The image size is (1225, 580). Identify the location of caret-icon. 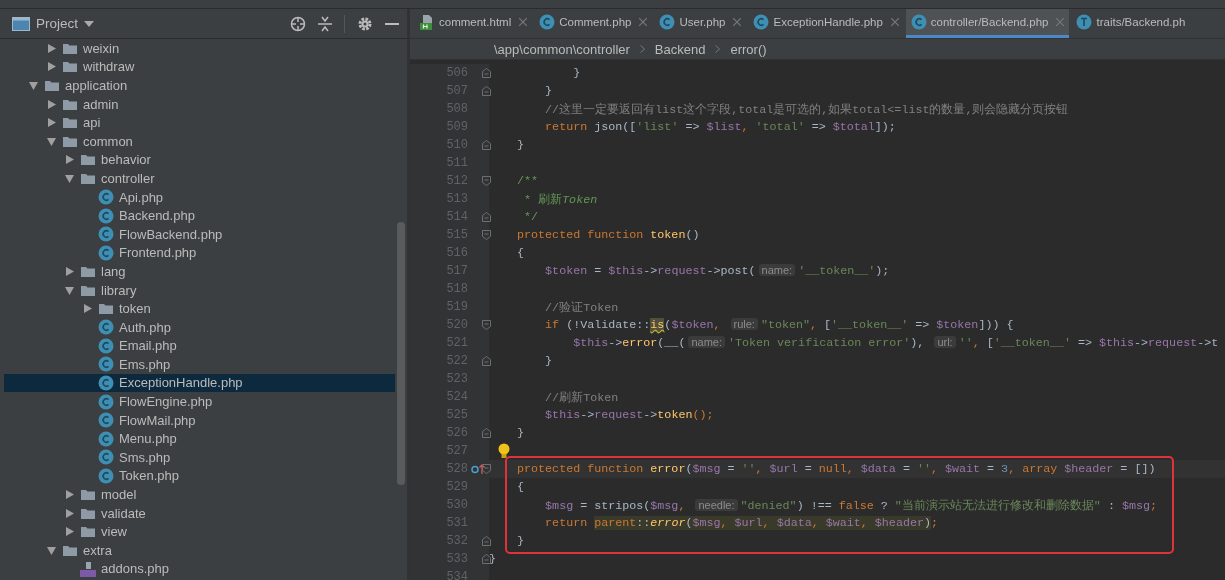
(89, 23).